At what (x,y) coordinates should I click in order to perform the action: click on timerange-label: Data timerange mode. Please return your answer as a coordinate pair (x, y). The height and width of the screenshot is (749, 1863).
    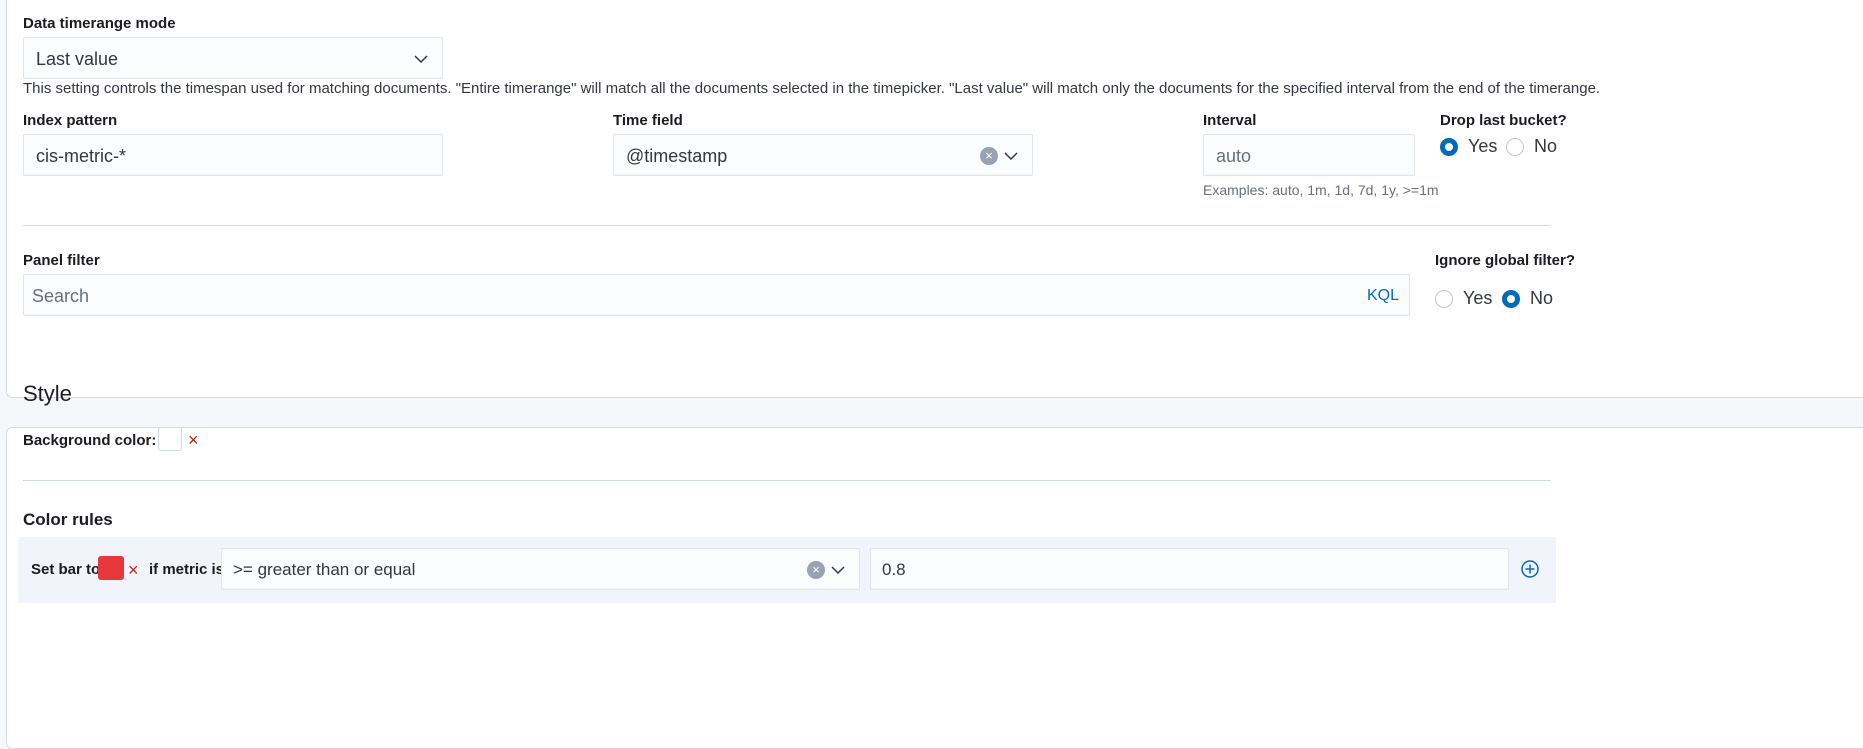
    Looking at the image, I should click on (99, 23).